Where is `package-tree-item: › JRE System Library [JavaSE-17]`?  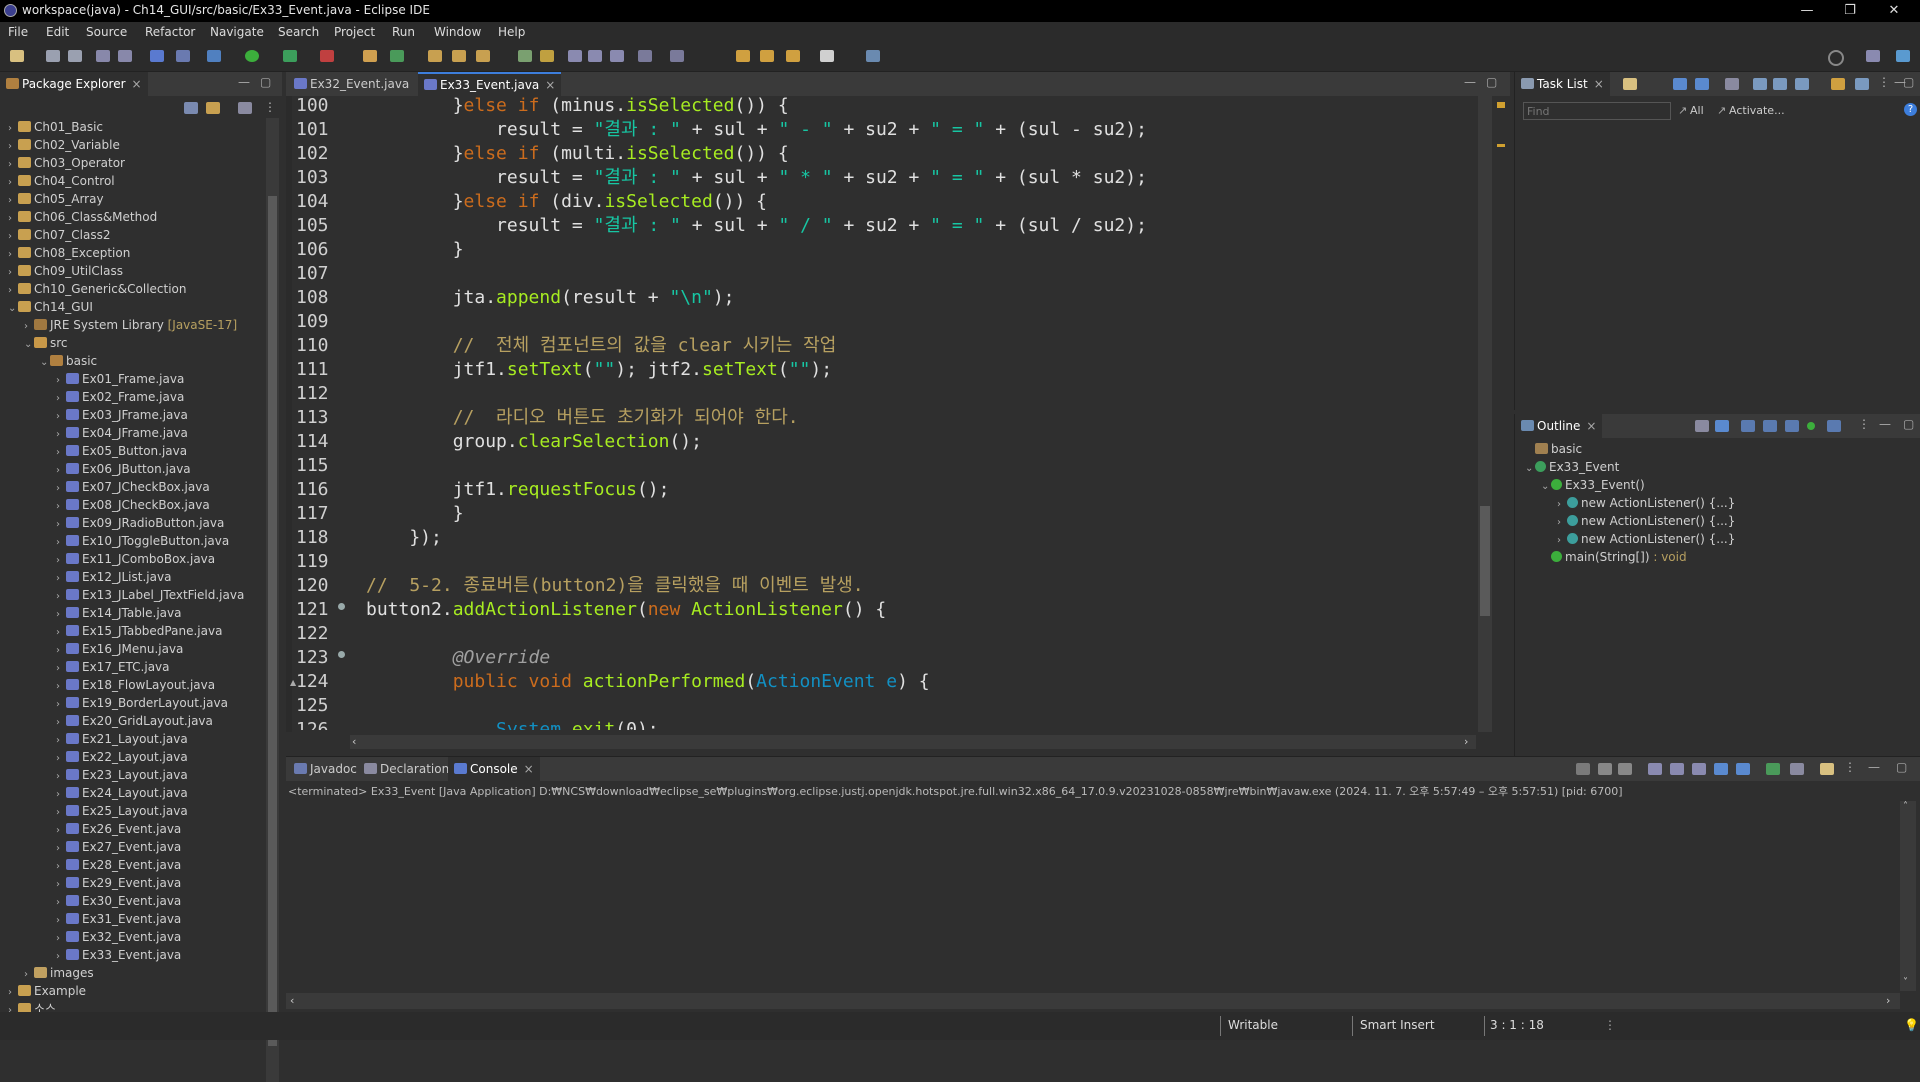
package-tree-item: › JRE System Library [JavaSE-17] is located at coordinates (130, 325).